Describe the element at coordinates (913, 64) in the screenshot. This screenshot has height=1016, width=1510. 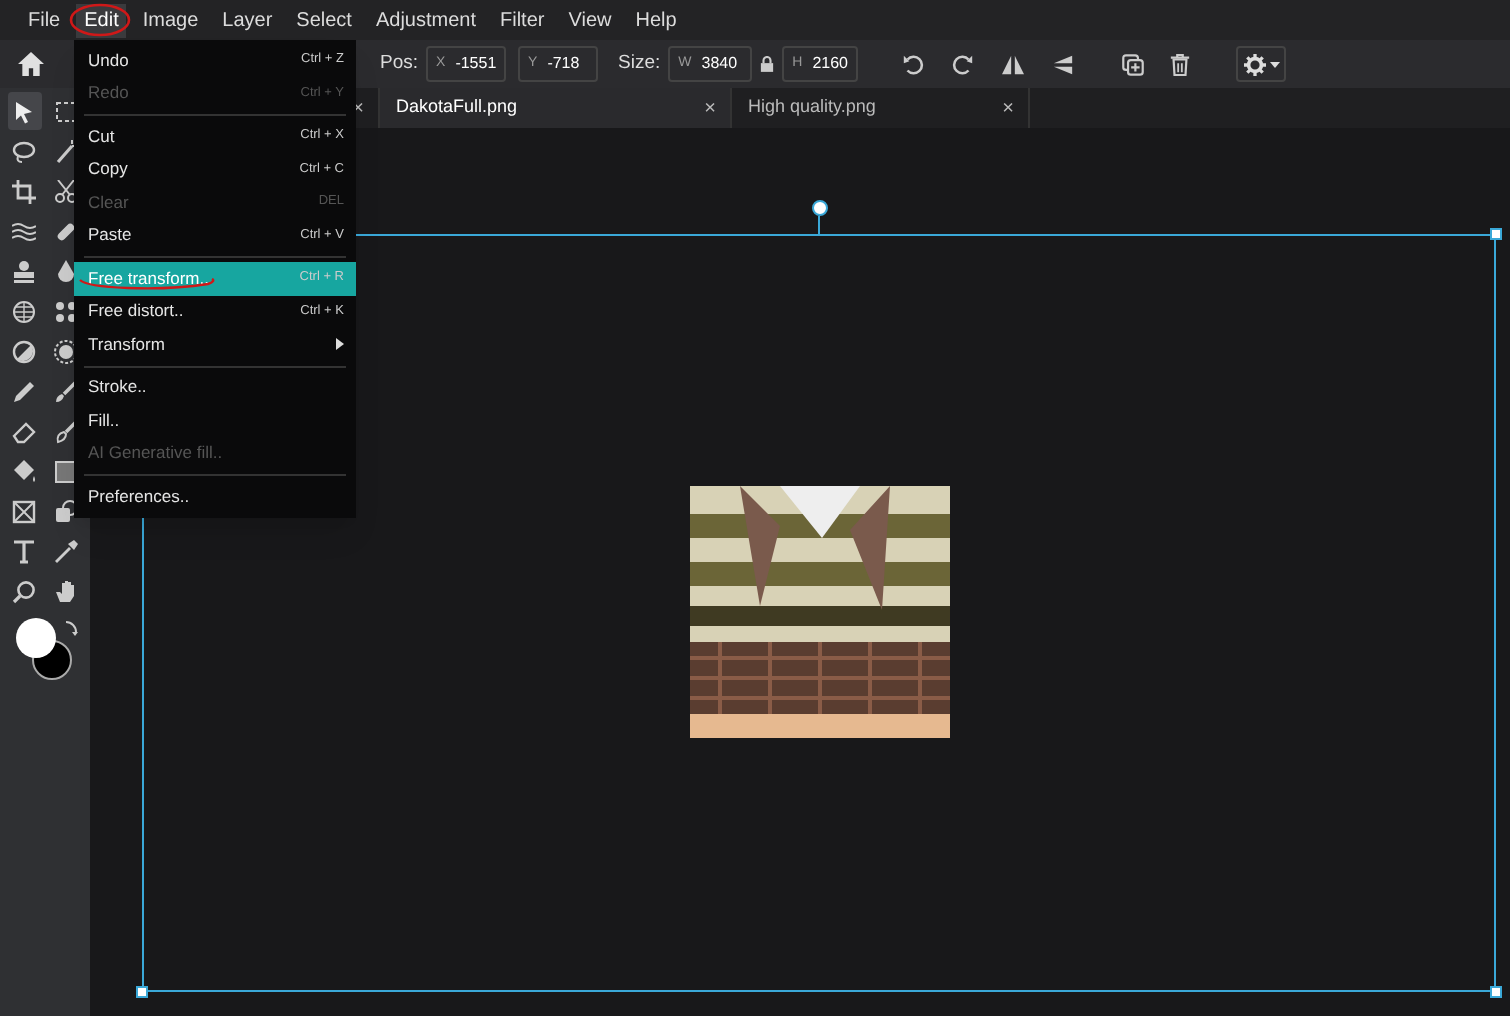
I see `rotate-left-icon` at that location.